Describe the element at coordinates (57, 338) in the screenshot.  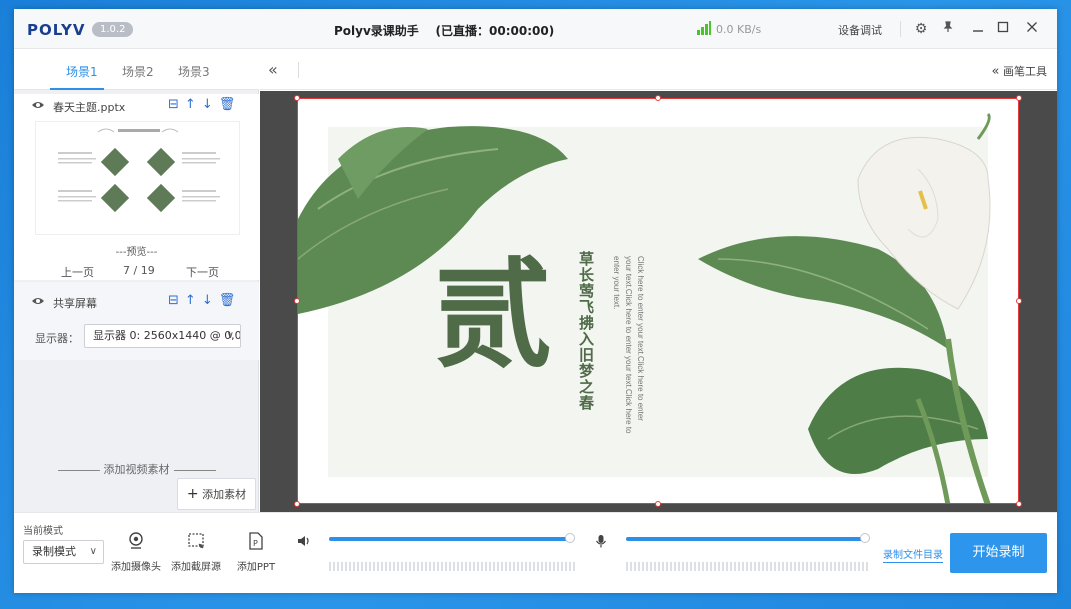
I see `display-label: 显示器：` at that location.